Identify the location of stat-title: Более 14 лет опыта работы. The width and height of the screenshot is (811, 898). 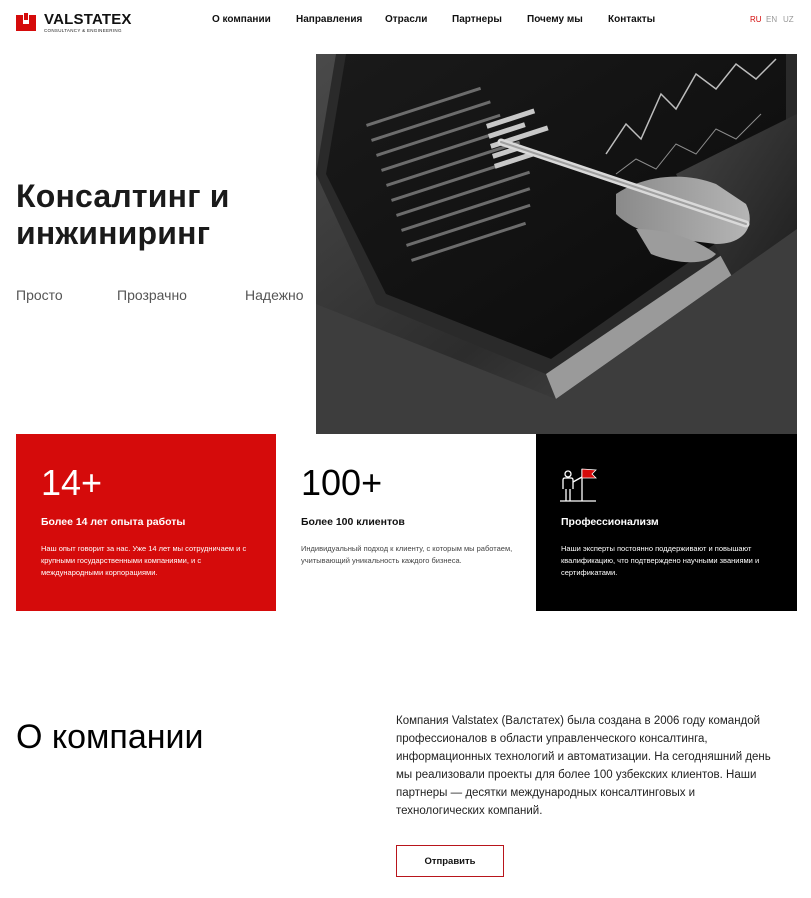
(113, 522).